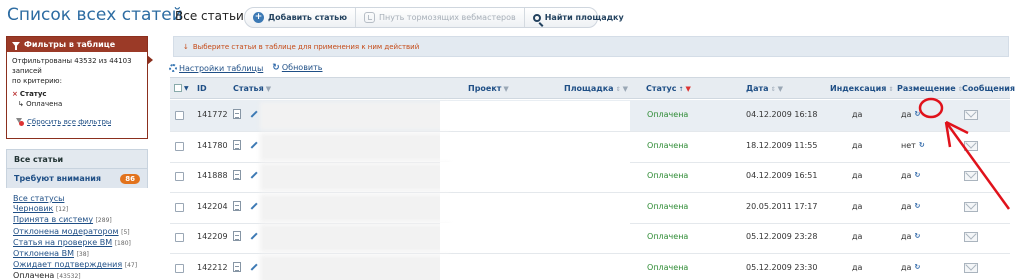 The width and height of the screenshot is (1024, 280). Describe the element at coordinates (75, 254) in the screenshot. I see `status-link-item: Отклонена ВМ [38]` at that location.